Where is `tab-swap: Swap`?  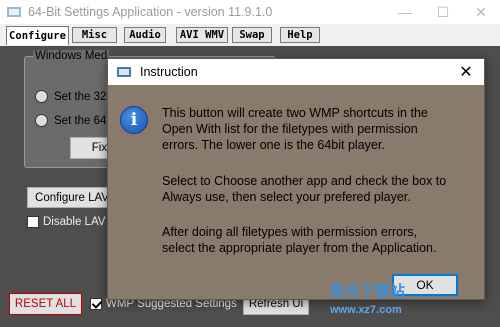
tab-swap: Swap is located at coordinates (252, 35).